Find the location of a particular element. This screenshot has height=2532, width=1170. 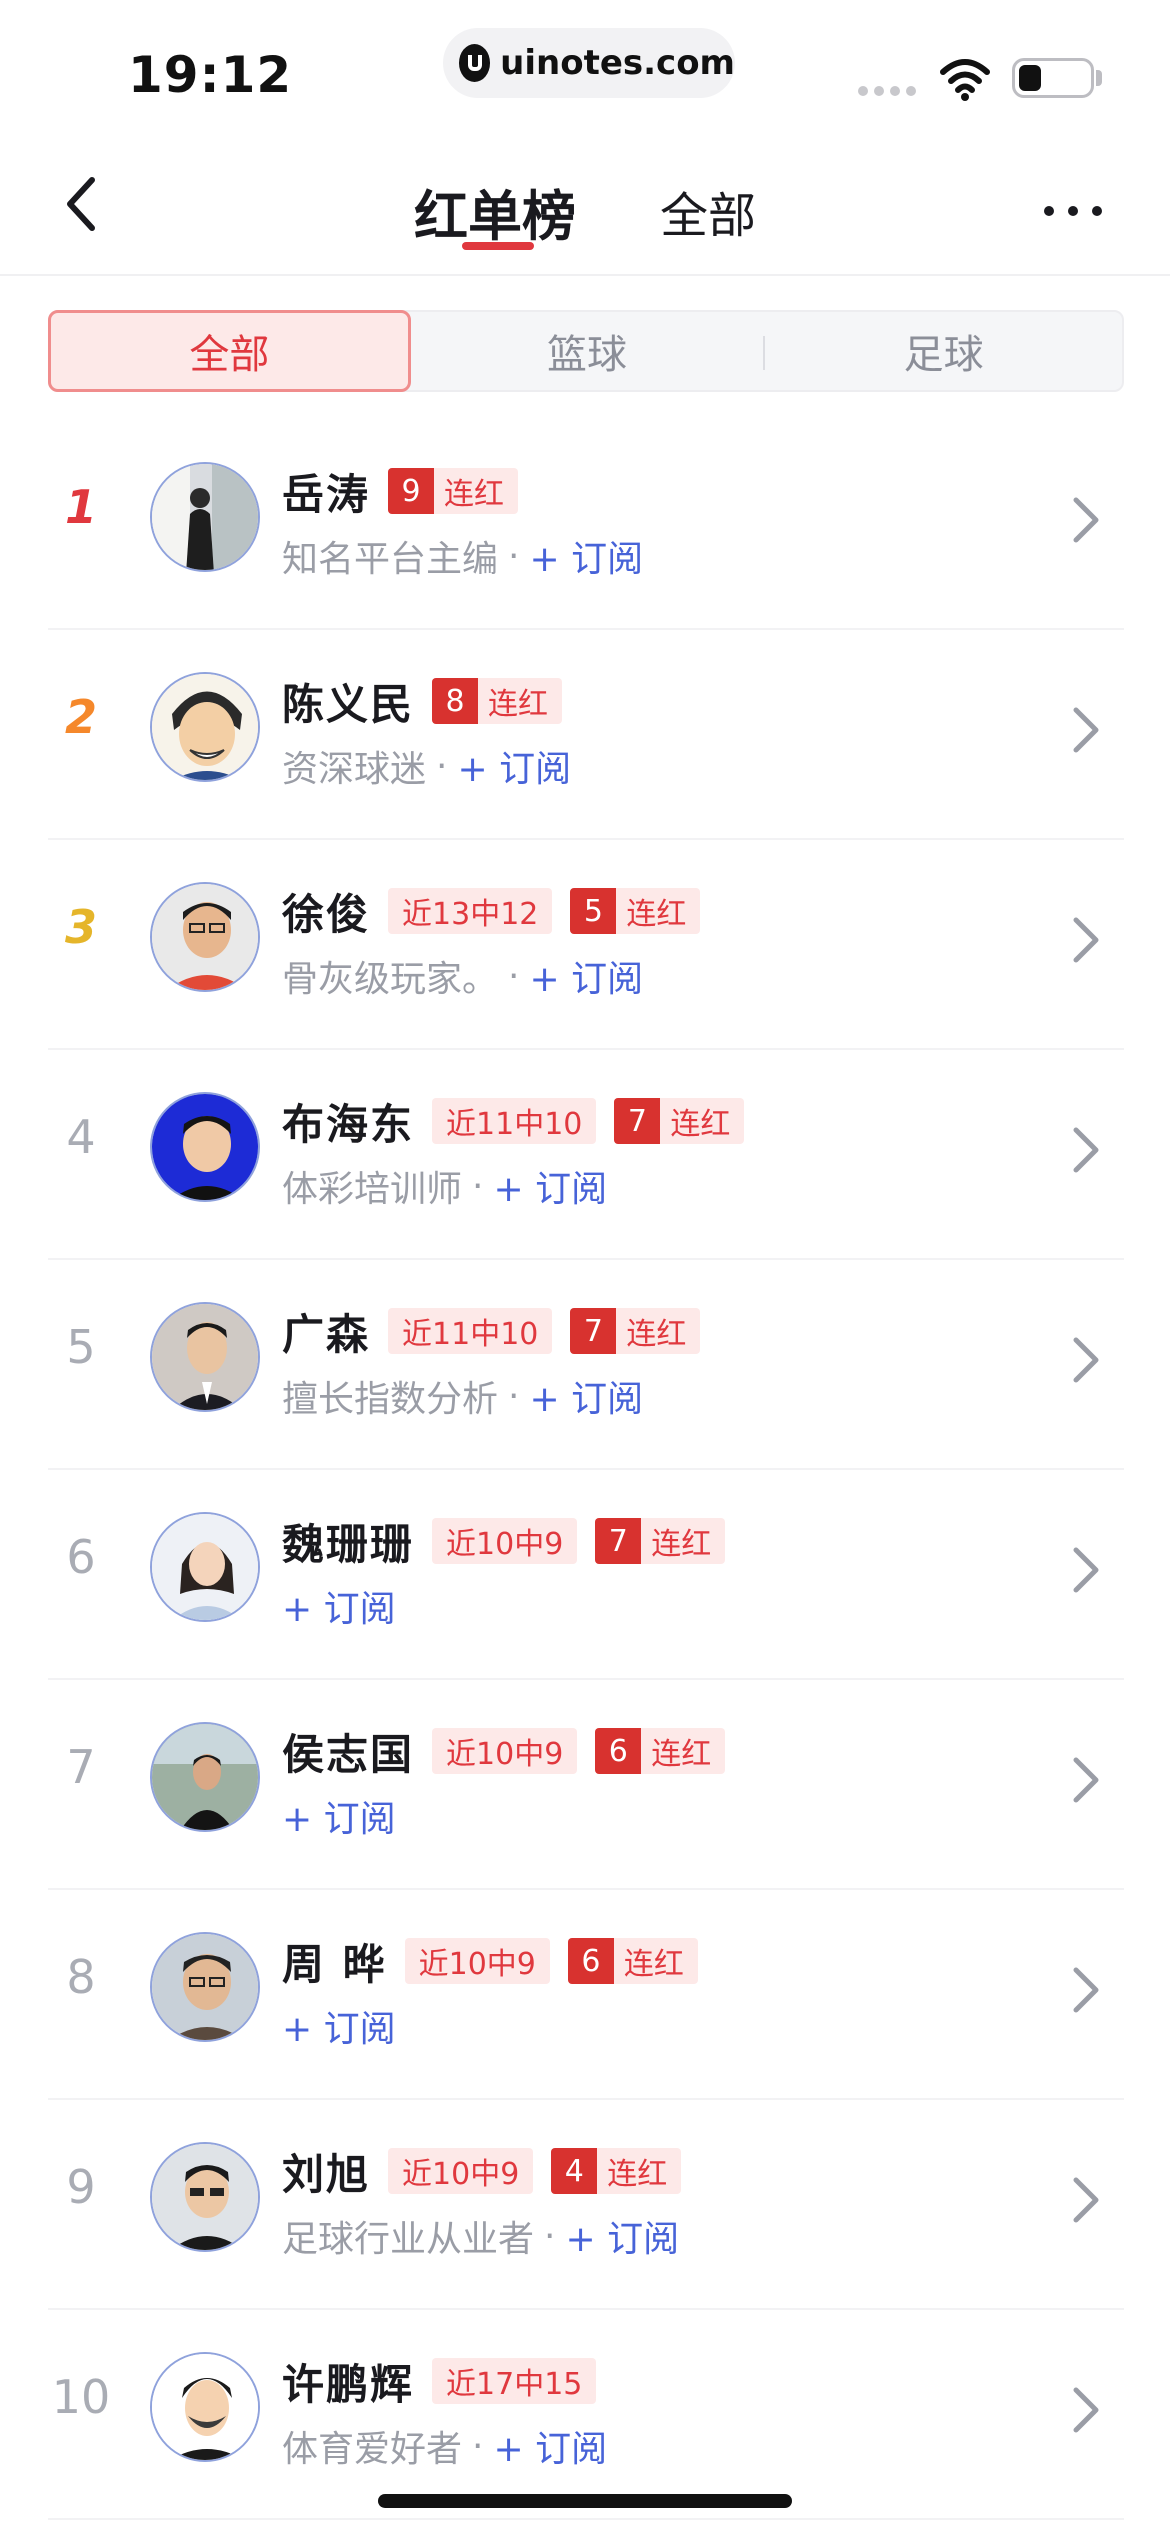

rank-number: 6 is located at coordinates (81, 1557).